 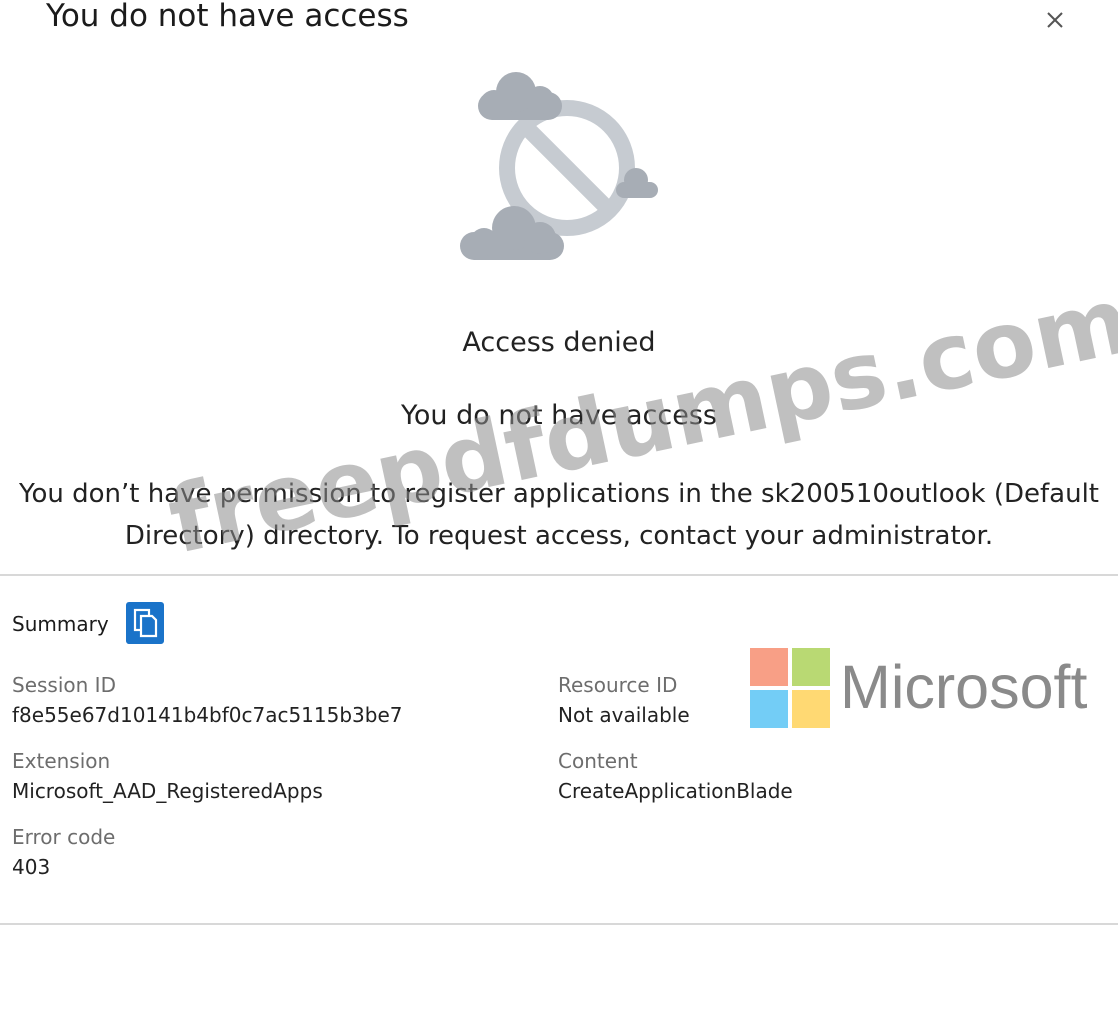 What do you see at coordinates (811, 709) in the screenshot?
I see `microsoft-logo-yellow-square` at bounding box center [811, 709].